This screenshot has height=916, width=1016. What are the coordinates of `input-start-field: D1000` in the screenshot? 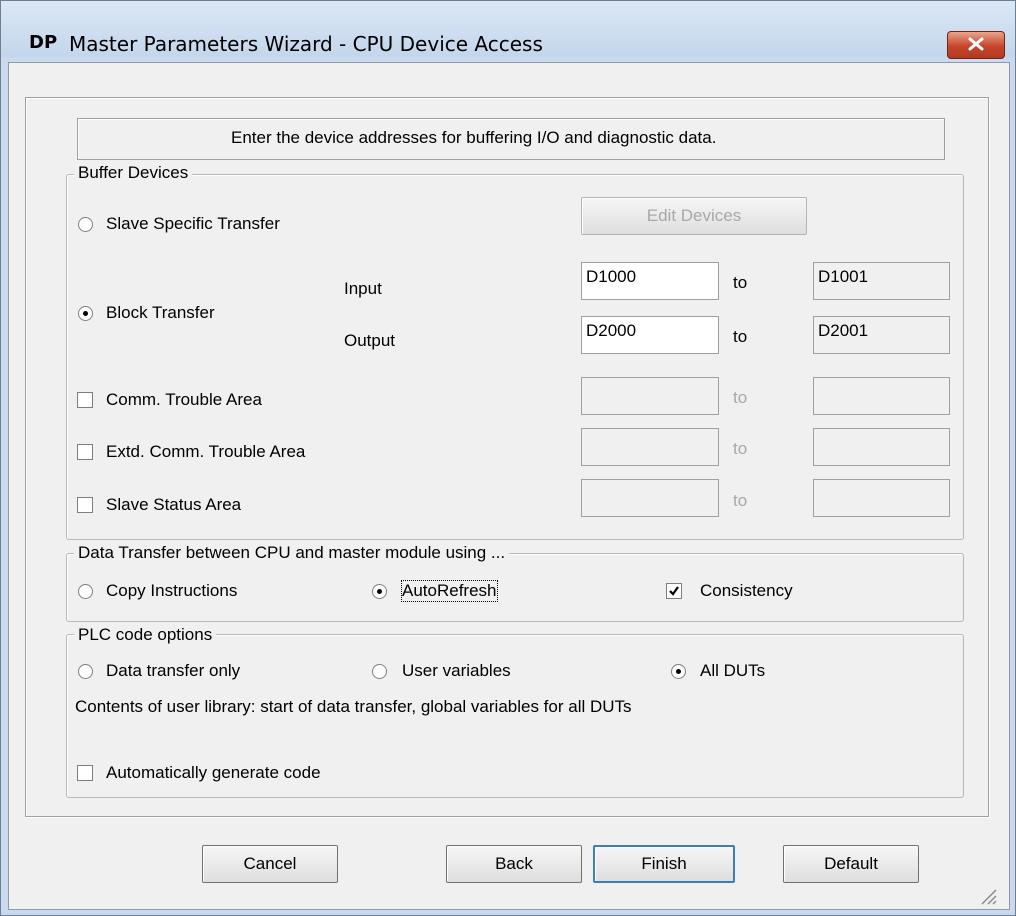 It's located at (650, 281).